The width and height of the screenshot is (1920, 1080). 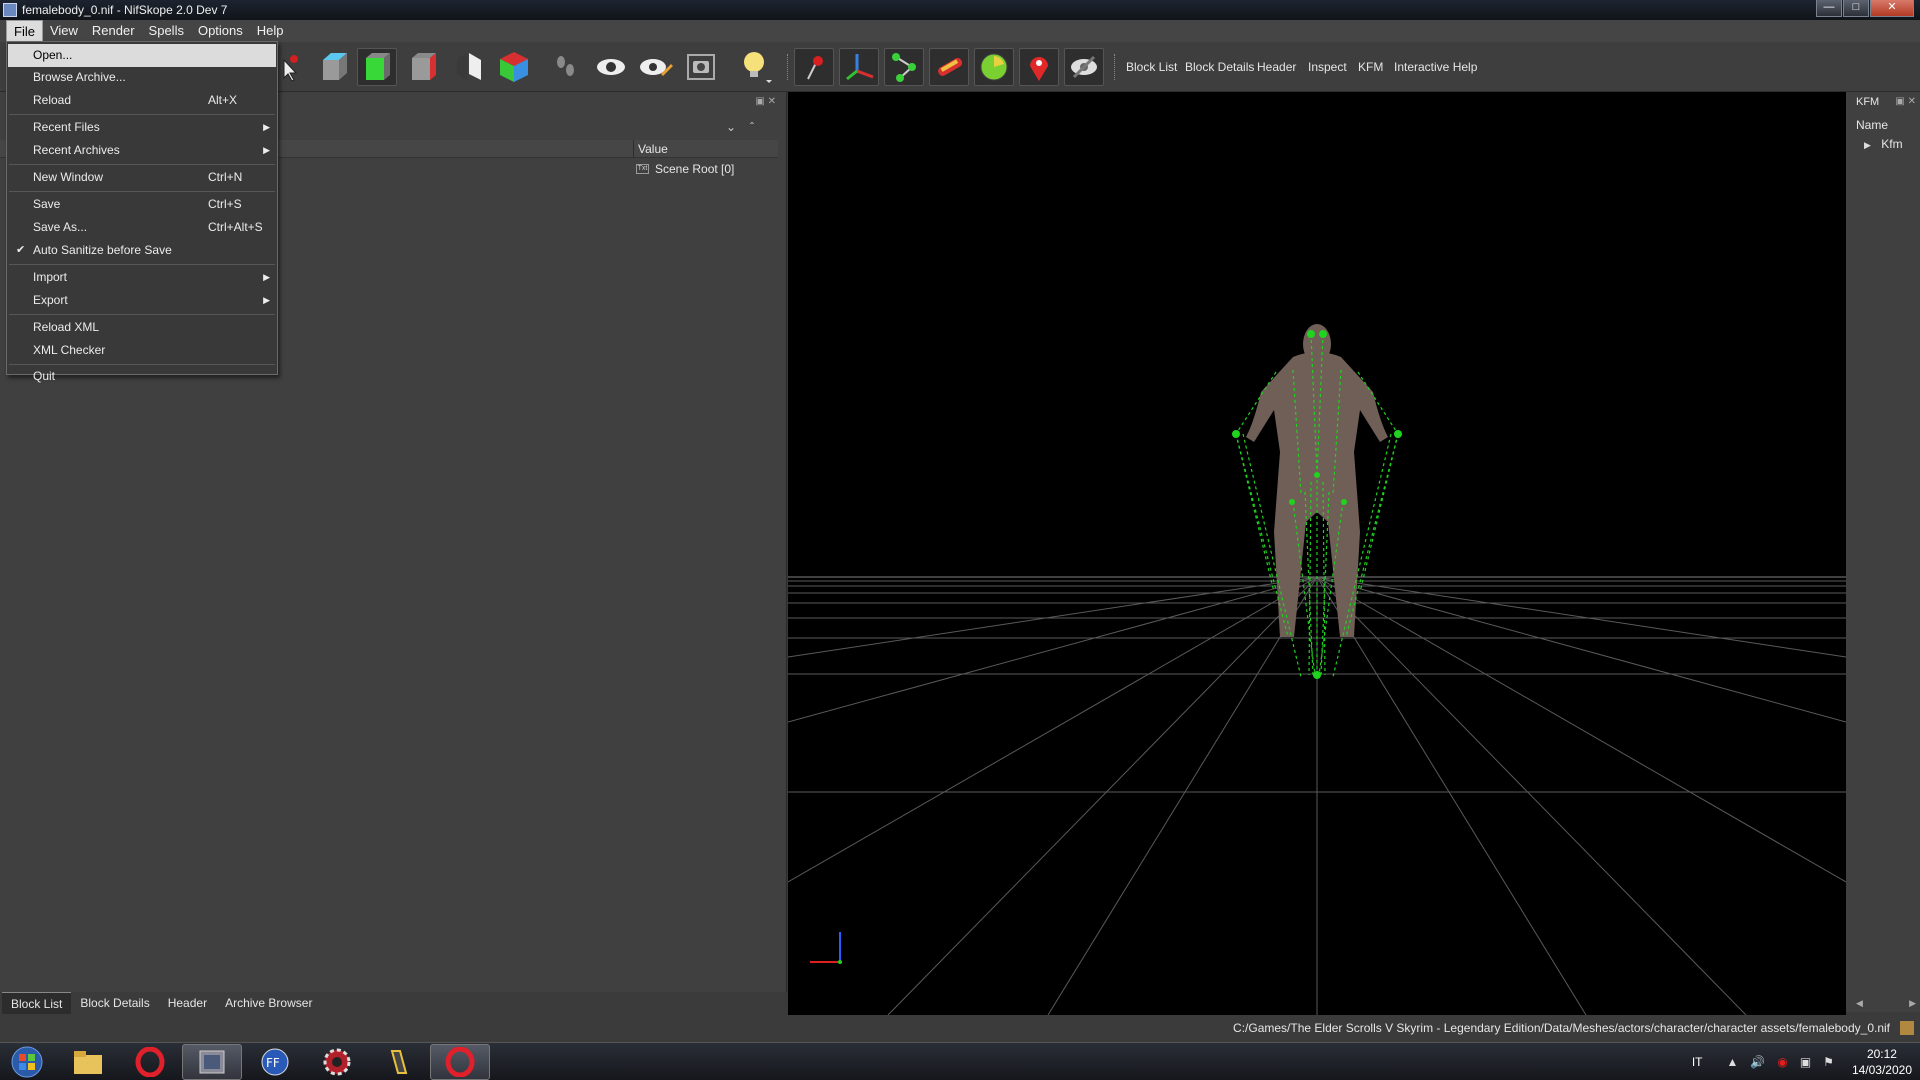 I want to click on clock-date: 14/03/2020, so click(x=1881, y=1070).